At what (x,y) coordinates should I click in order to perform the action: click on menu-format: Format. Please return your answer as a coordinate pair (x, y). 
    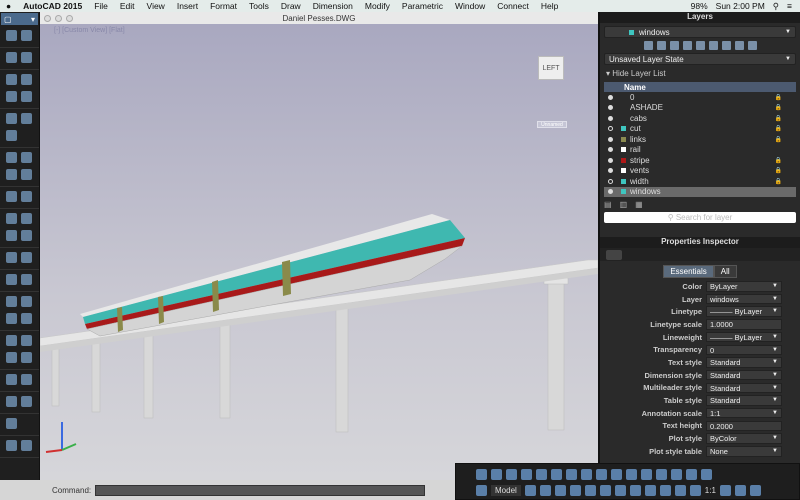
    Looking at the image, I should click on (223, 6).